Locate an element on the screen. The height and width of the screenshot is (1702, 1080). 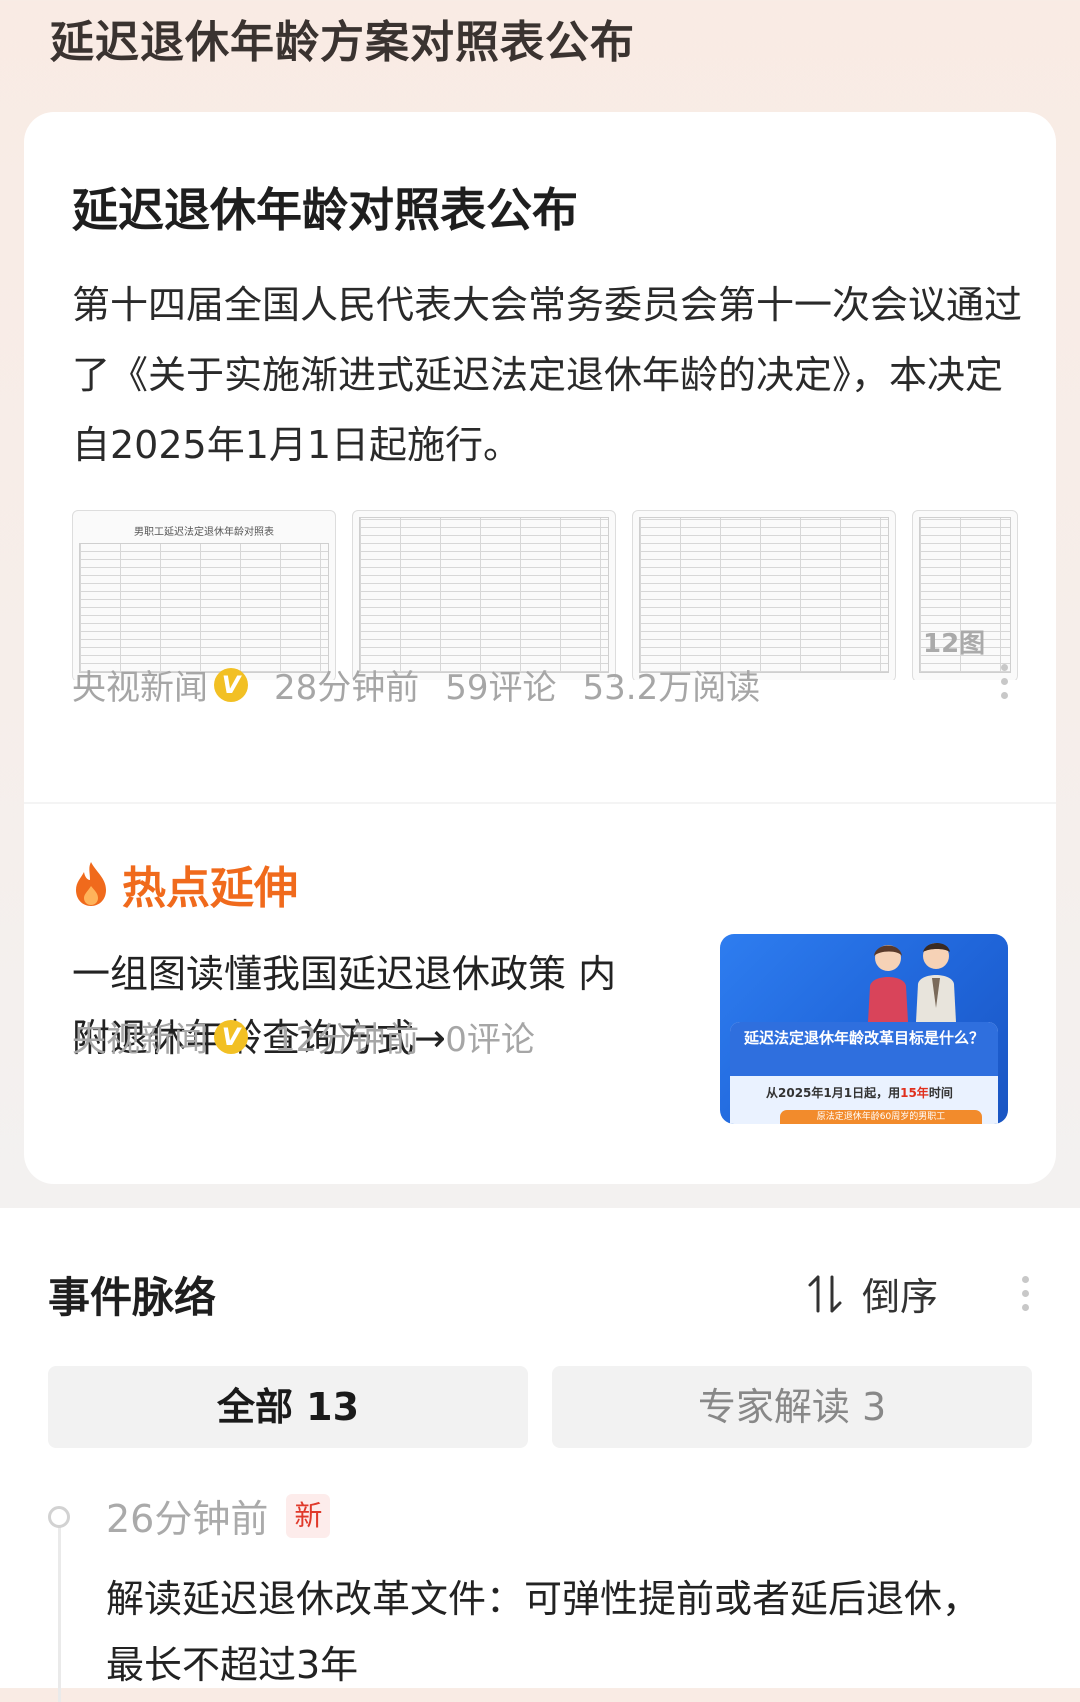
timeline-more-icon is located at coordinates (1026, 1297).